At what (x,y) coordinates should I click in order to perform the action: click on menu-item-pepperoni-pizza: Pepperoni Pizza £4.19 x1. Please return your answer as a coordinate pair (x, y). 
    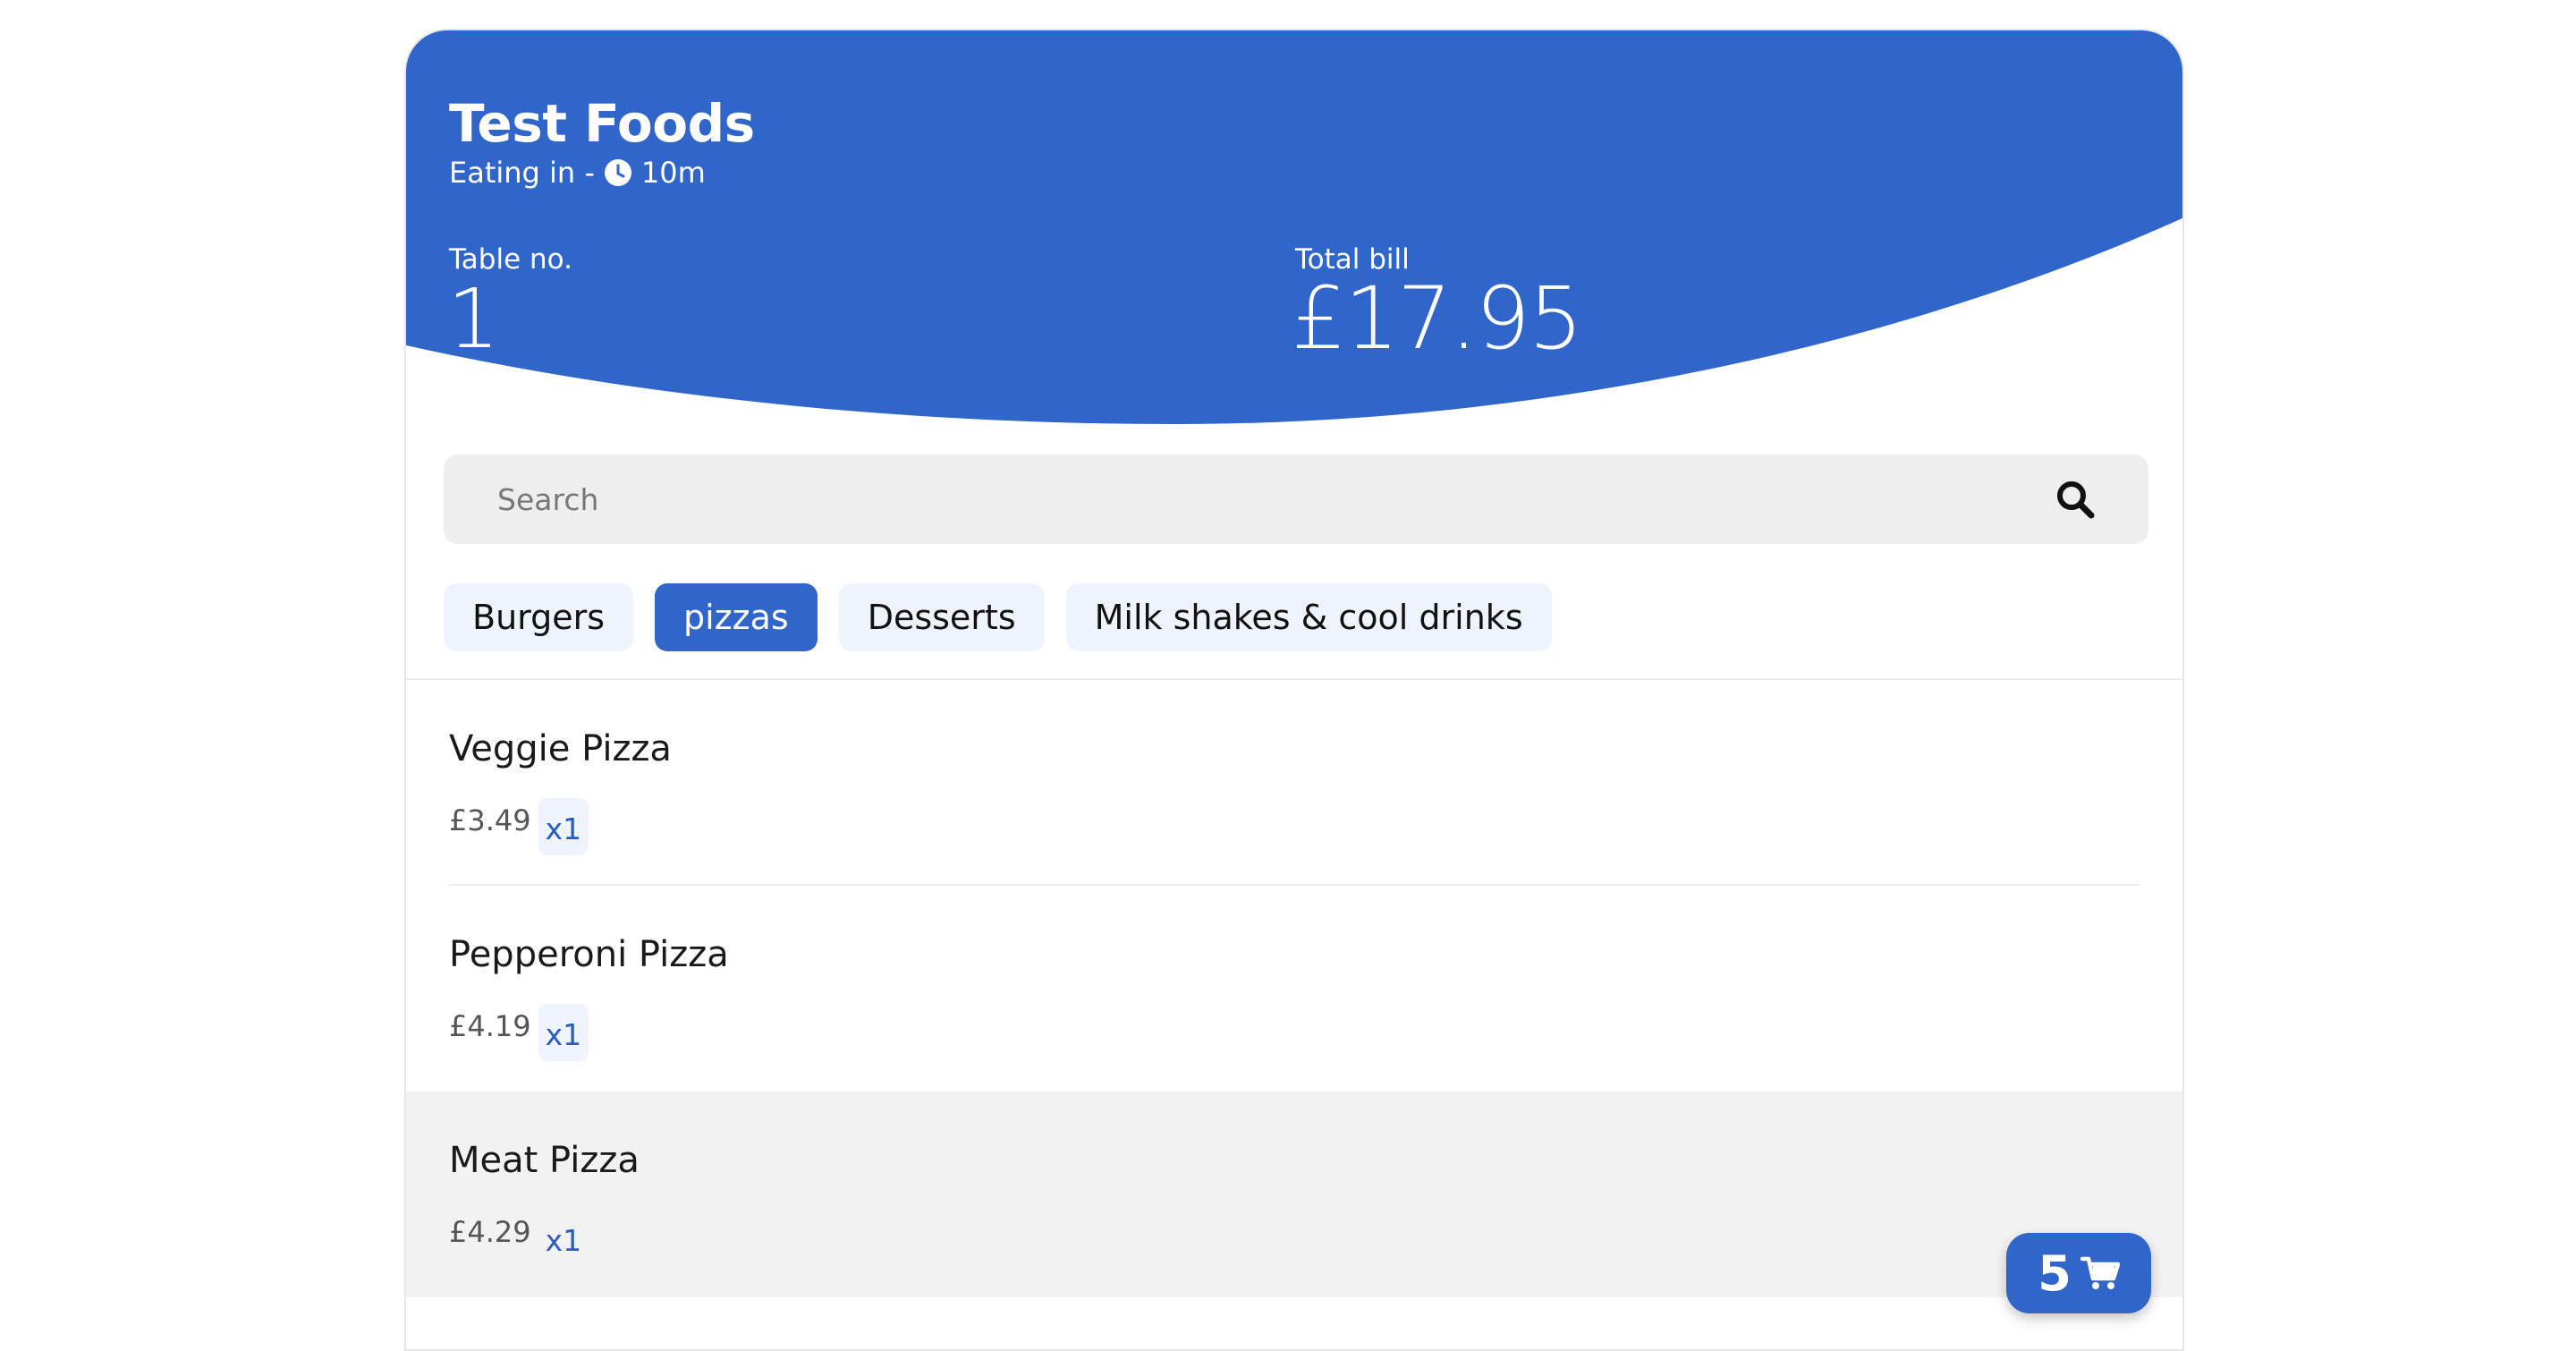
    Looking at the image, I should click on (1294, 989).